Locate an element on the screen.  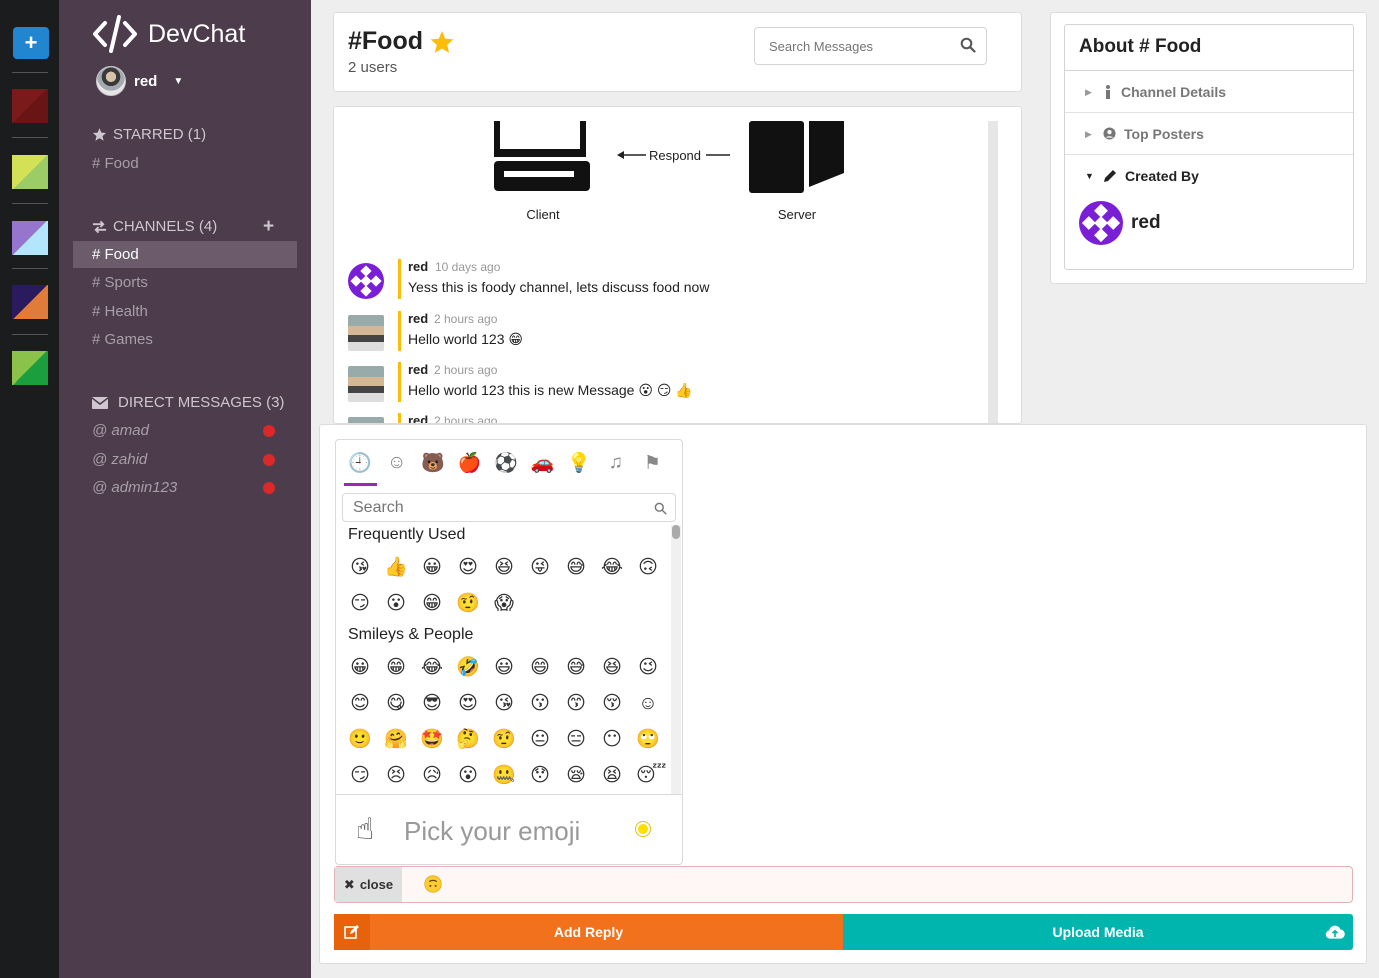
top-posters-toggle: ▶ Top Posters is located at coordinates (1209, 134).